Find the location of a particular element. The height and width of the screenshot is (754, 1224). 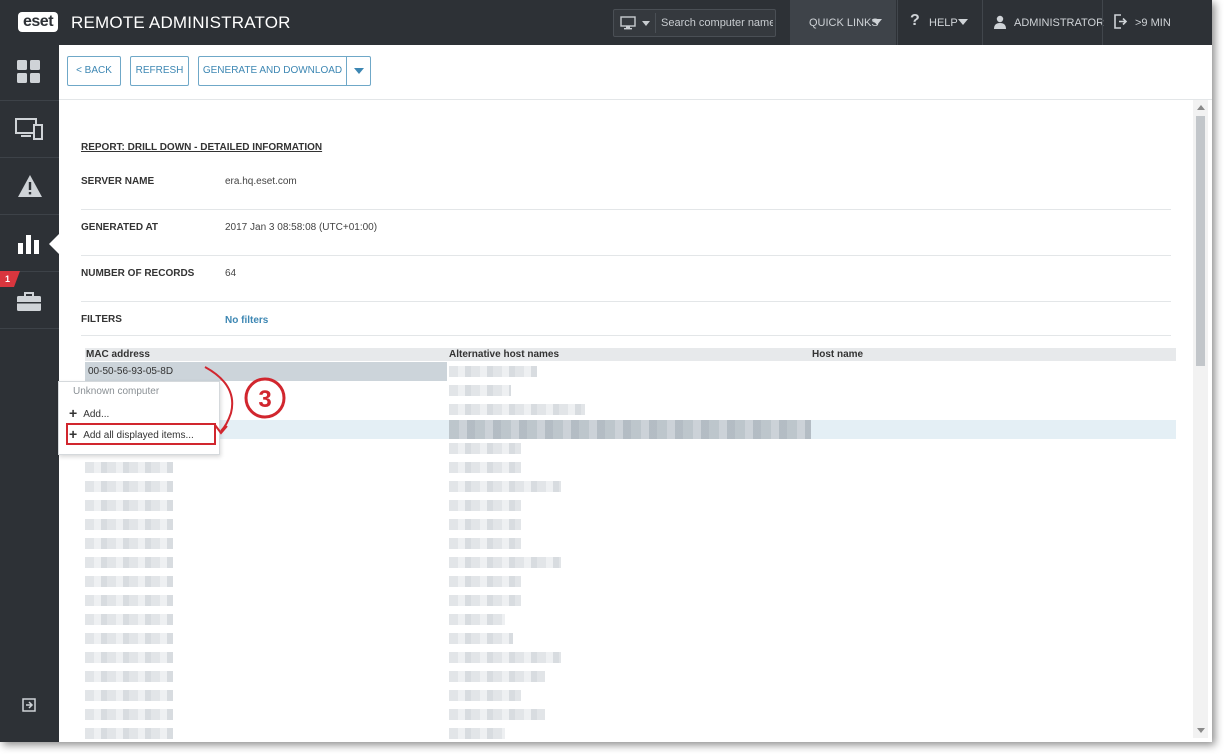

user-icon is located at coordinates (1000, 22).